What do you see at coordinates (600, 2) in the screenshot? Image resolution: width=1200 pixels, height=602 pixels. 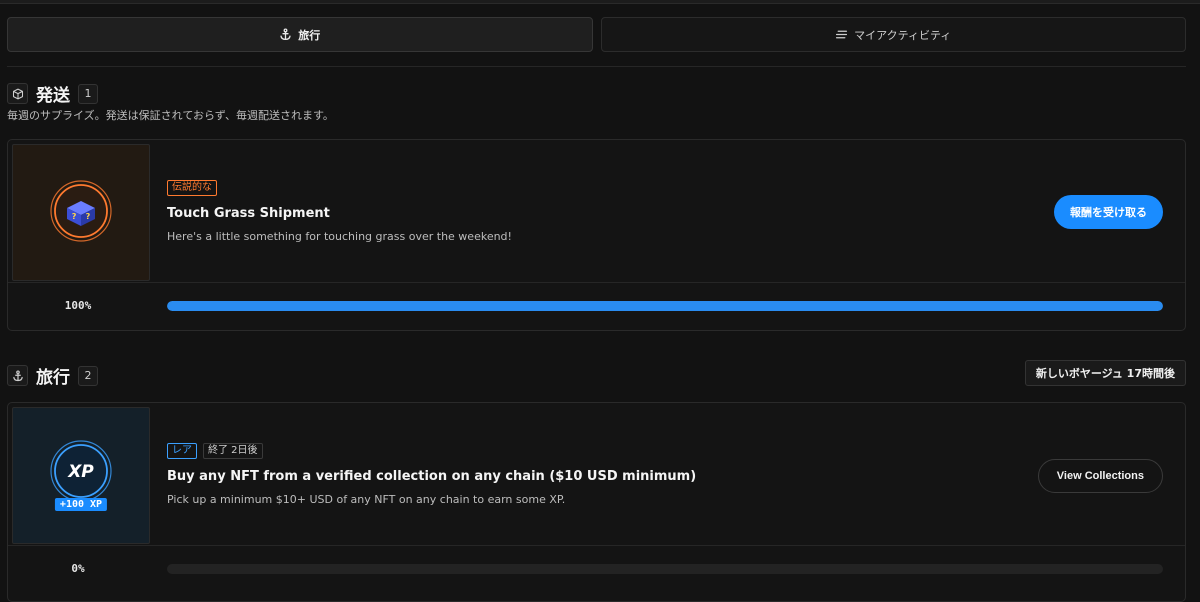 I see `top-edge` at bounding box center [600, 2].